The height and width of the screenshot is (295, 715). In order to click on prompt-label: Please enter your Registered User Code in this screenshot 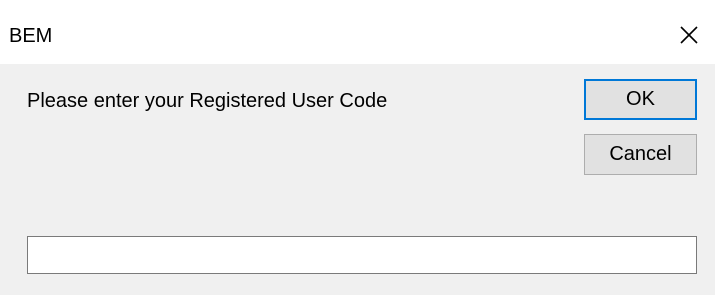, I will do `click(207, 101)`.